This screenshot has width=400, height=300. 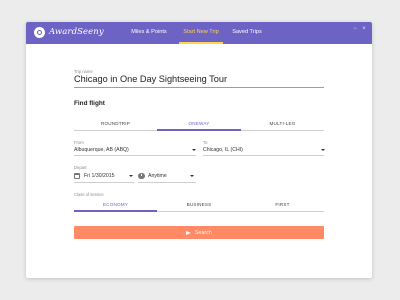 What do you see at coordinates (79, 142) in the screenshot?
I see `from-label: From` at bounding box center [79, 142].